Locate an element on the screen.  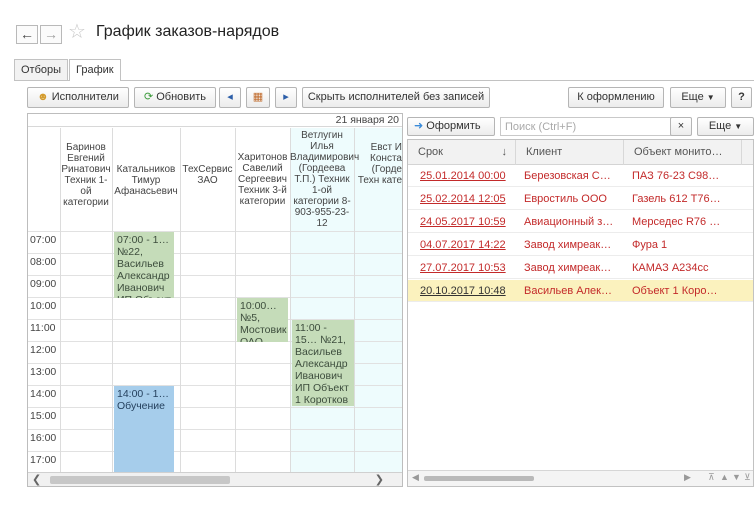
arrow-right-icon: ➜ is located at coordinates (419, 126).